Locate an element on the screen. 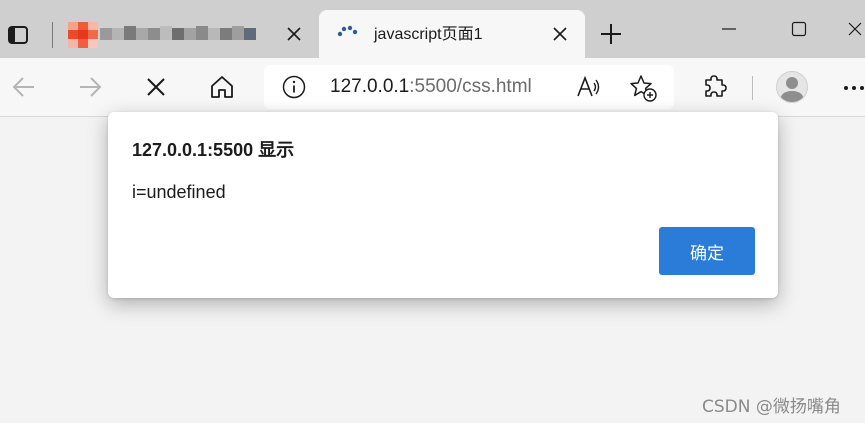  toolbar: 127.0.0.1:5500/css.html is located at coordinates (432, 87).